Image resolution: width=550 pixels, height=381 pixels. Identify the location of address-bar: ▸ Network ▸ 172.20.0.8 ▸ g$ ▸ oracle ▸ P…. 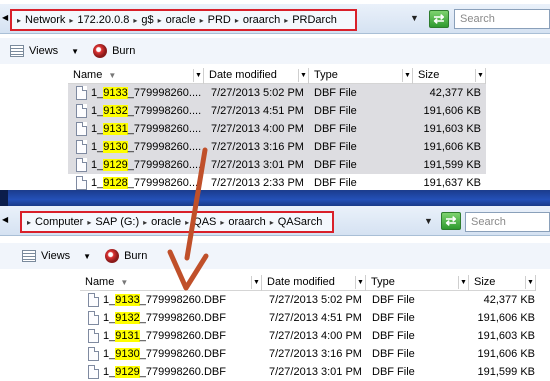
(183, 20).